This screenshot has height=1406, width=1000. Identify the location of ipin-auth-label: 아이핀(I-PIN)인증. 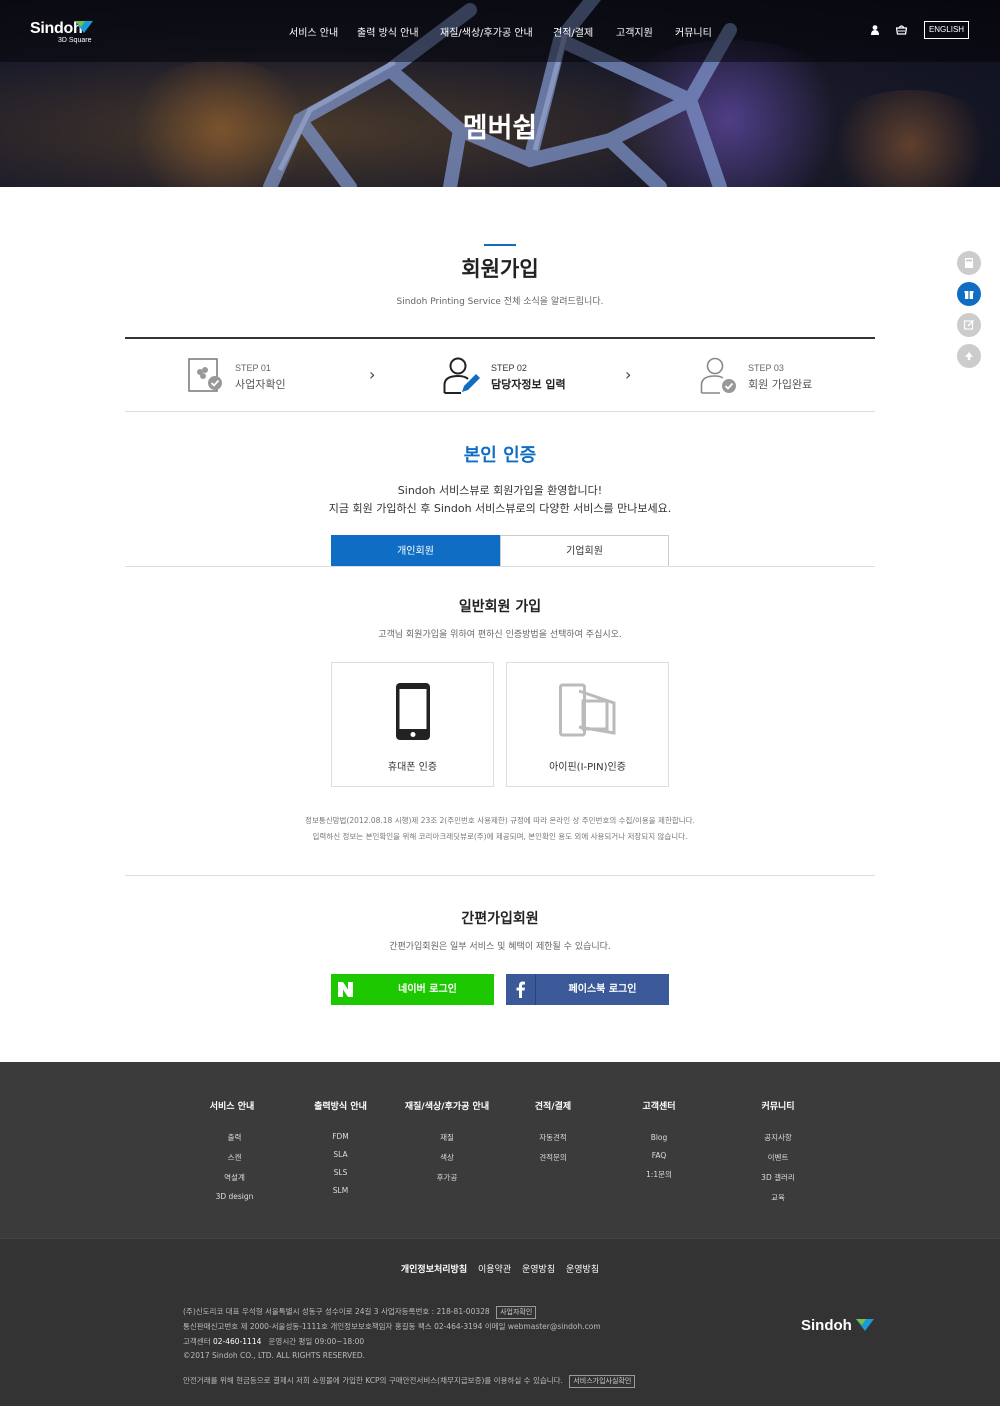
(587, 767).